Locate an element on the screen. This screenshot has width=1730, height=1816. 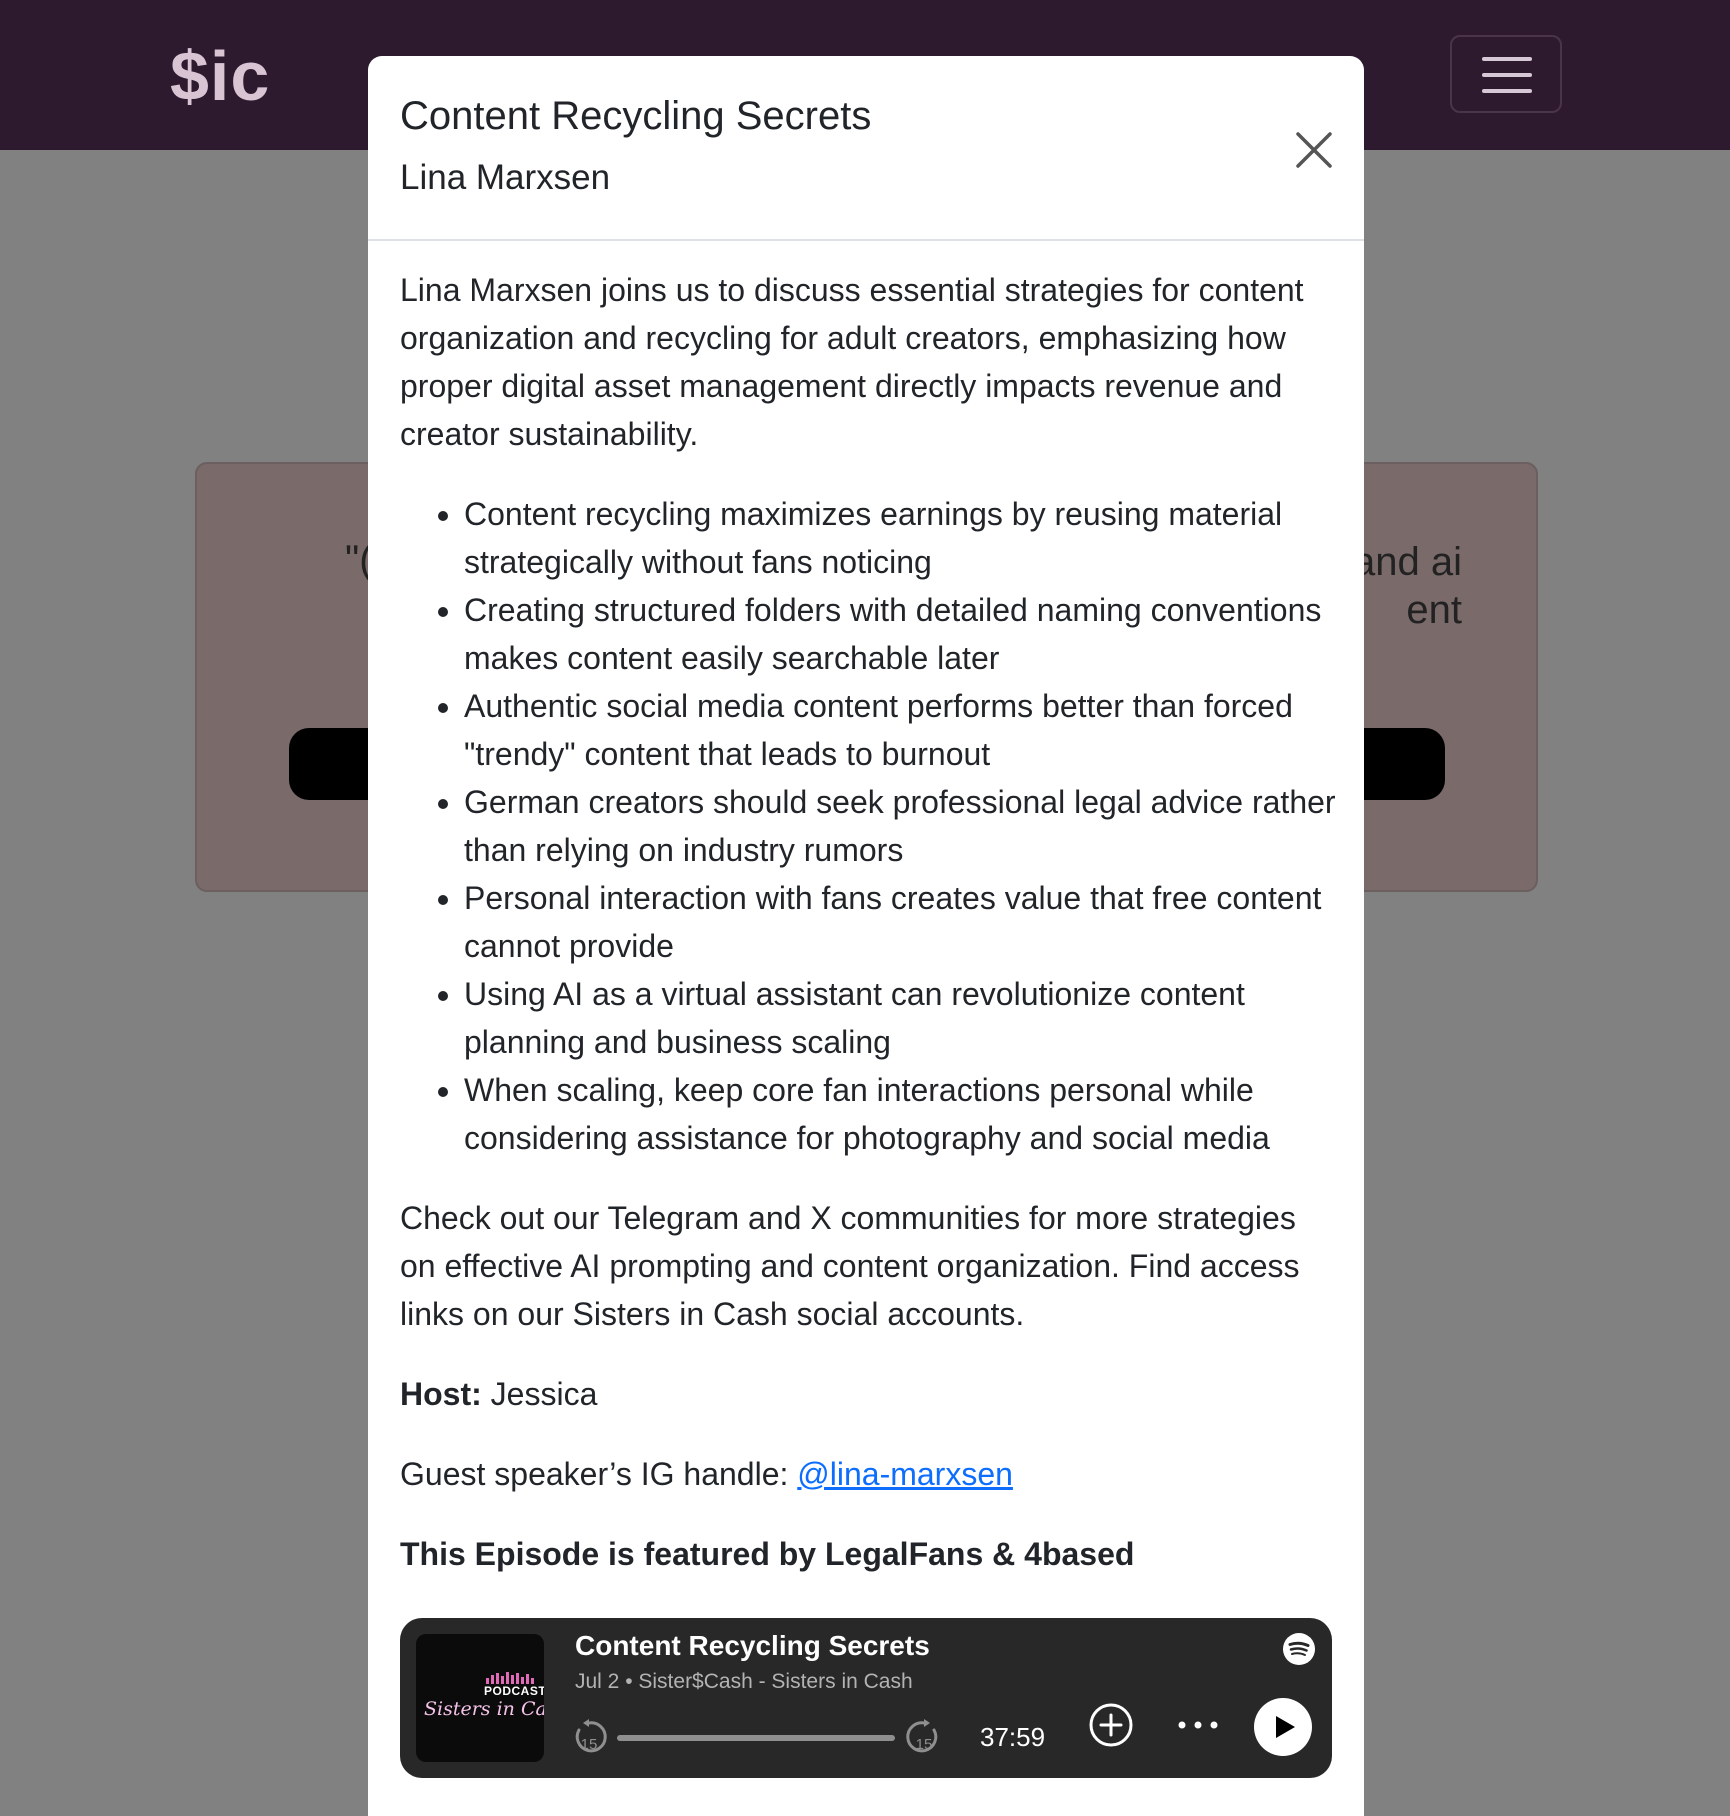
skip-forward-15-icon: 15 is located at coordinates (924, 1737).